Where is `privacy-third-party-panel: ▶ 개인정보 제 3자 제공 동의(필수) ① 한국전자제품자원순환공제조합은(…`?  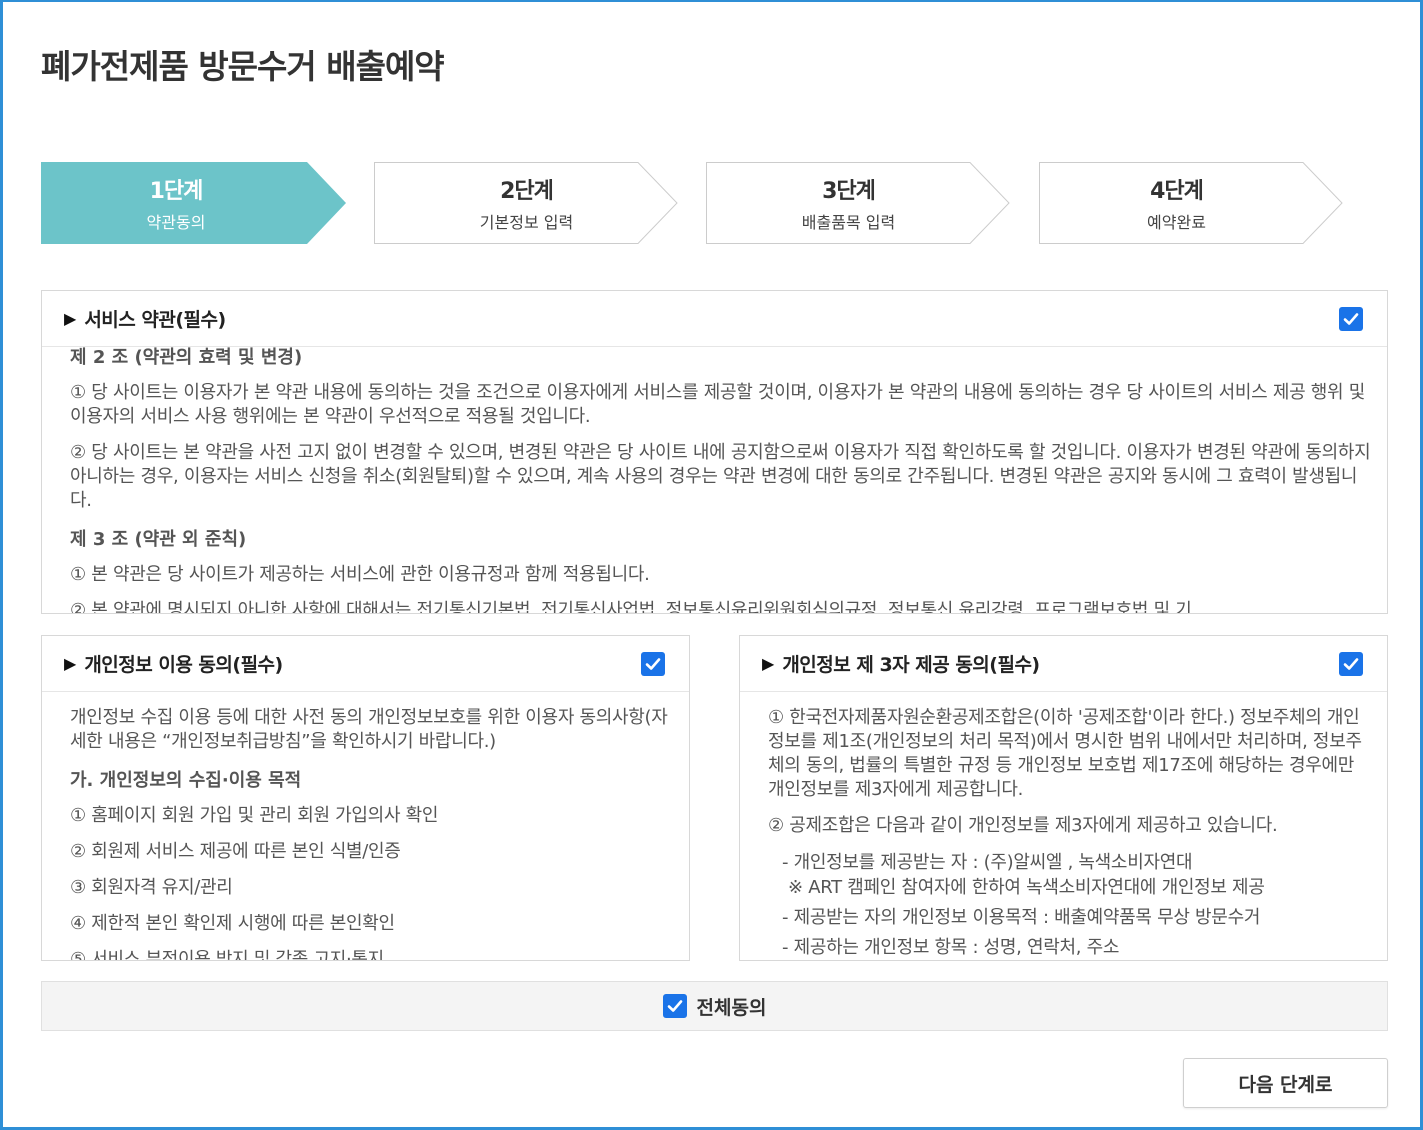 privacy-third-party-panel: ▶ 개인정보 제 3자 제공 동의(필수) ① 한국전자제품자원순환공제조합은(… is located at coordinates (1063, 798).